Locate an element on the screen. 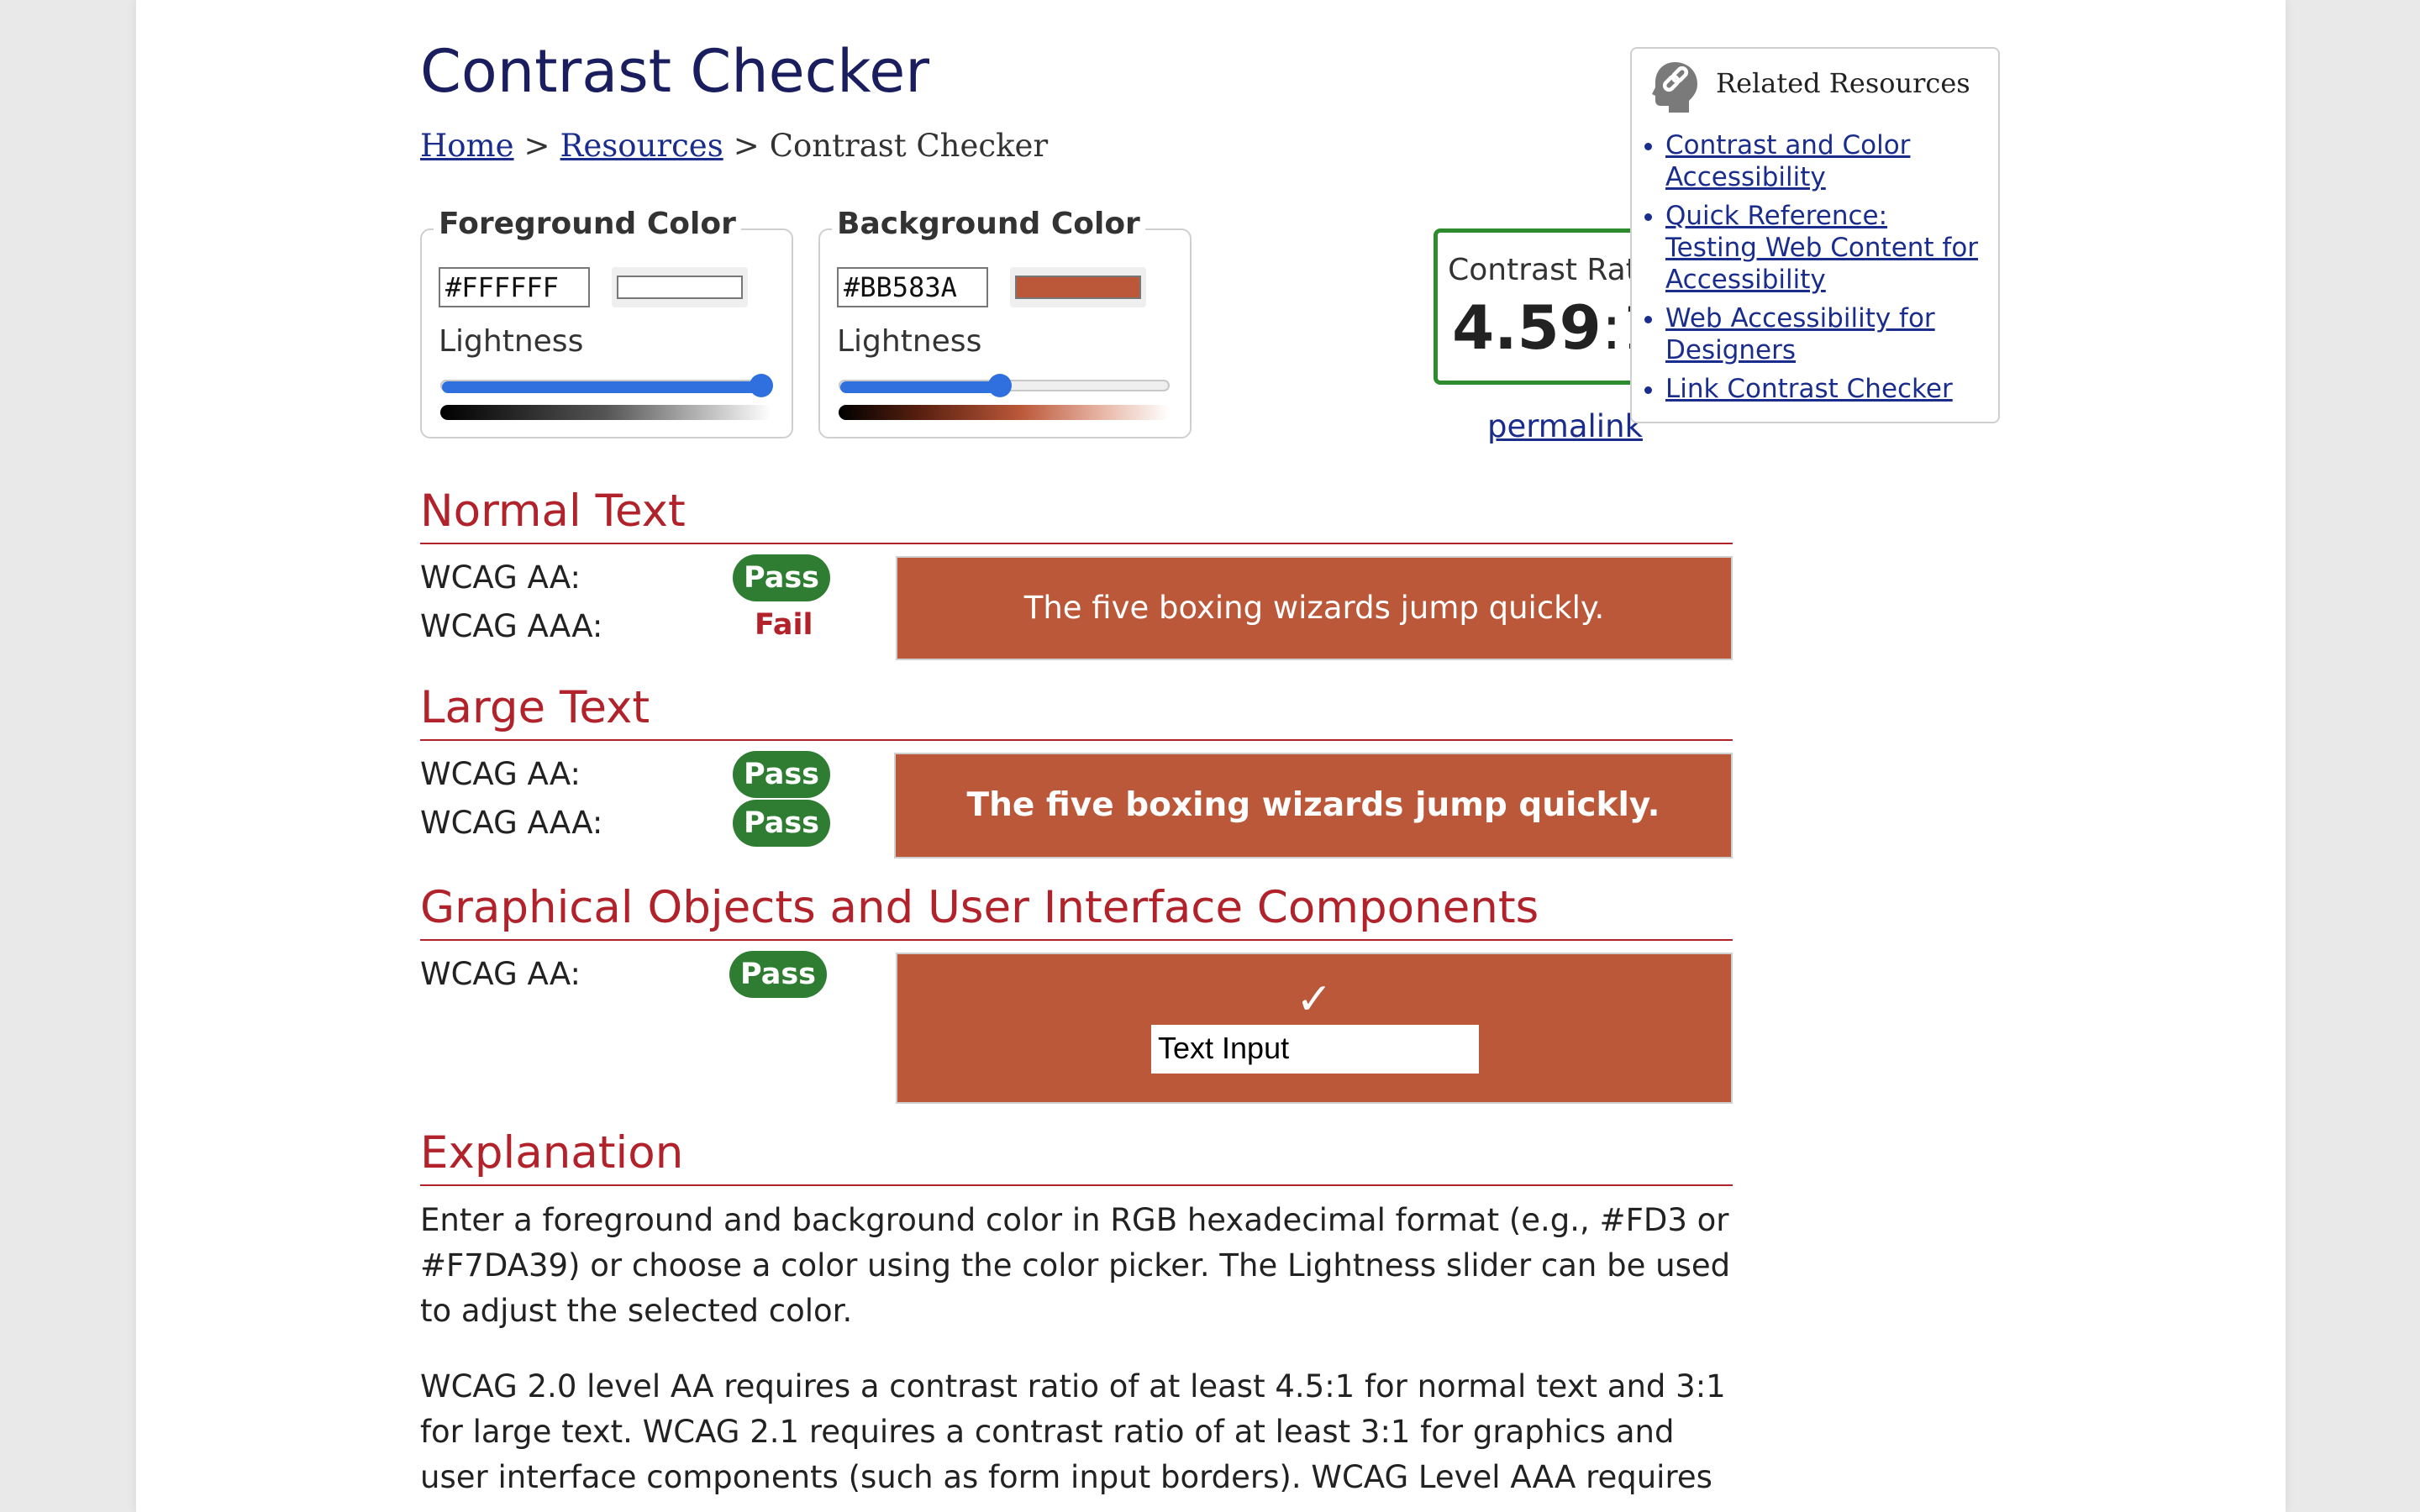  page-title: Contrast Checker is located at coordinates (675, 71).